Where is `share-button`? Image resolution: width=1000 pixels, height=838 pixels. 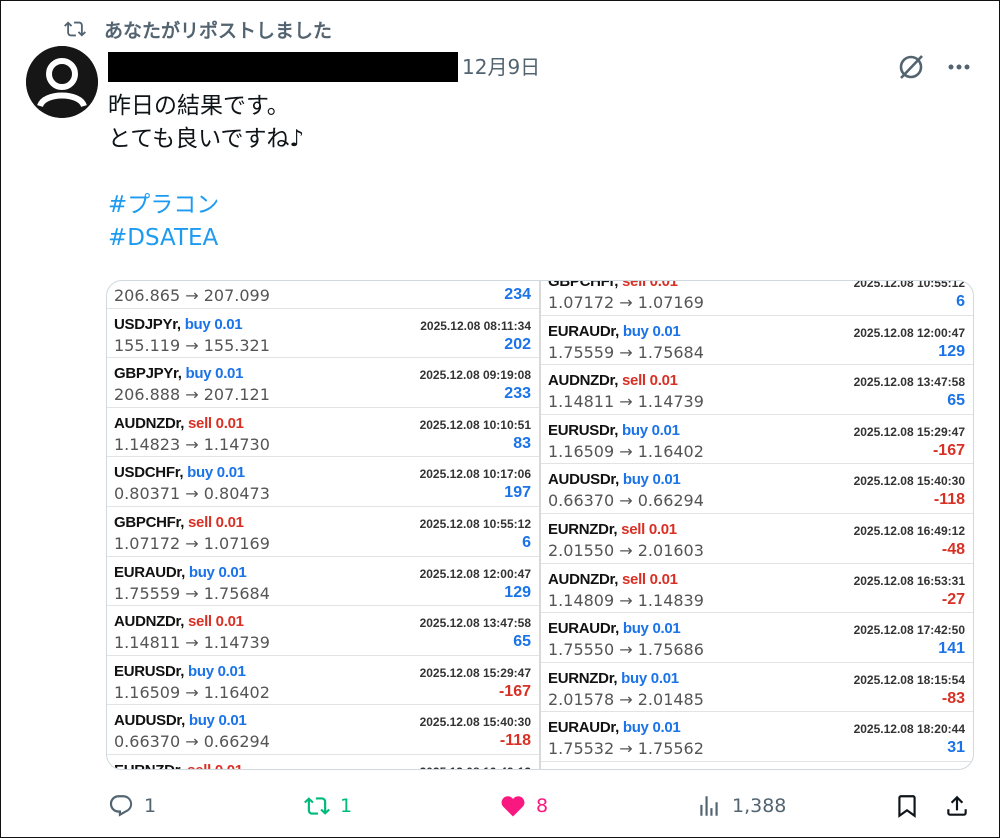 share-button is located at coordinates (957, 806).